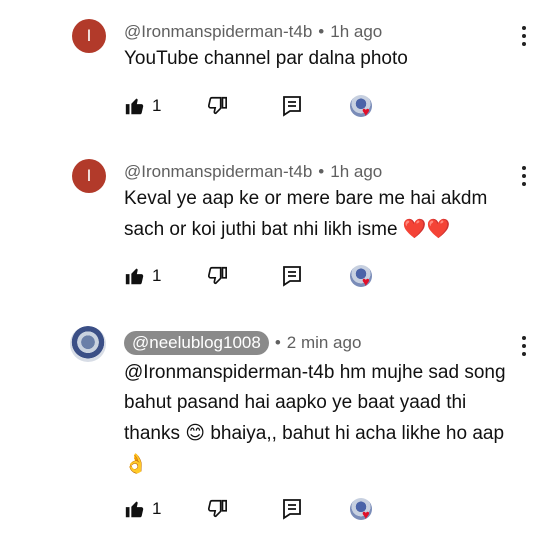 Image resolution: width=560 pixels, height=560 pixels. What do you see at coordinates (136, 464) in the screenshot?
I see `ok-hand-emoji: 👌` at bounding box center [136, 464].